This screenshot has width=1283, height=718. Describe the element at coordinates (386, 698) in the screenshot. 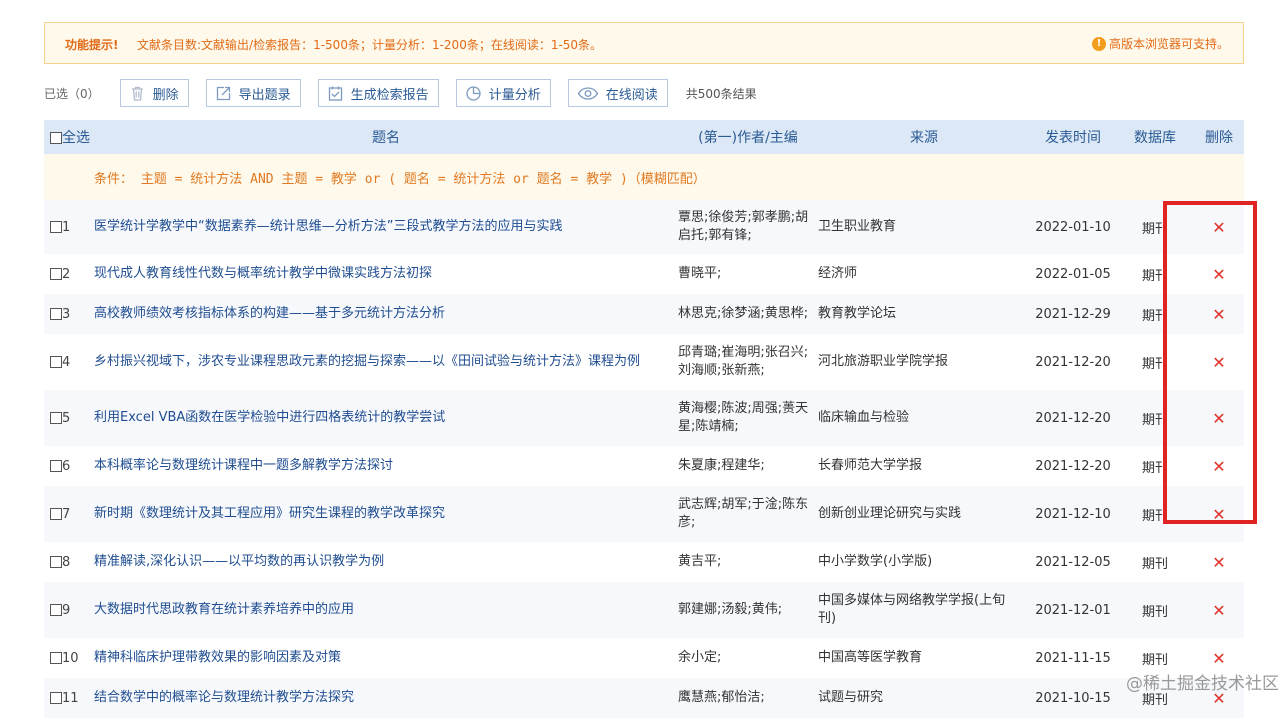

I see `row-title-link: 结合数学中的概率论与数理统计教学方法探究` at that location.